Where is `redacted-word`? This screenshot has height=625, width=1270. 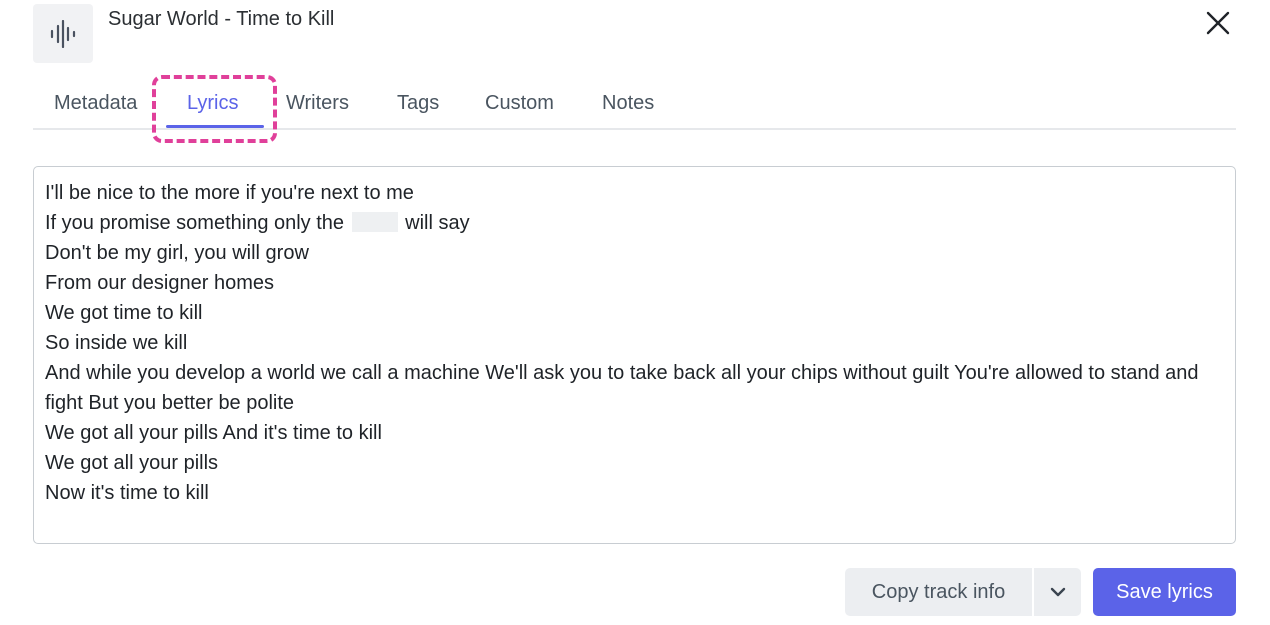
redacted-word is located at coordinates (374, 222).